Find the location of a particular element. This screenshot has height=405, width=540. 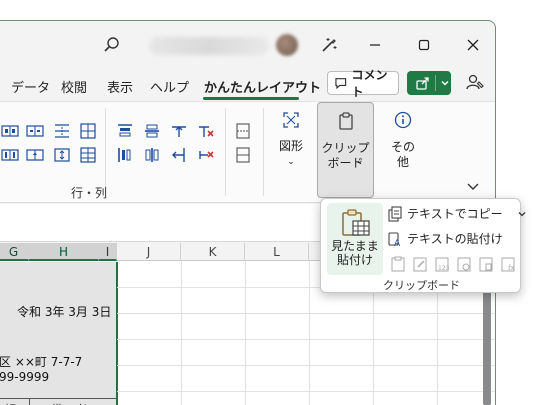

shapes-button: 図形 ⌄ is located at coordinates (291, 140).